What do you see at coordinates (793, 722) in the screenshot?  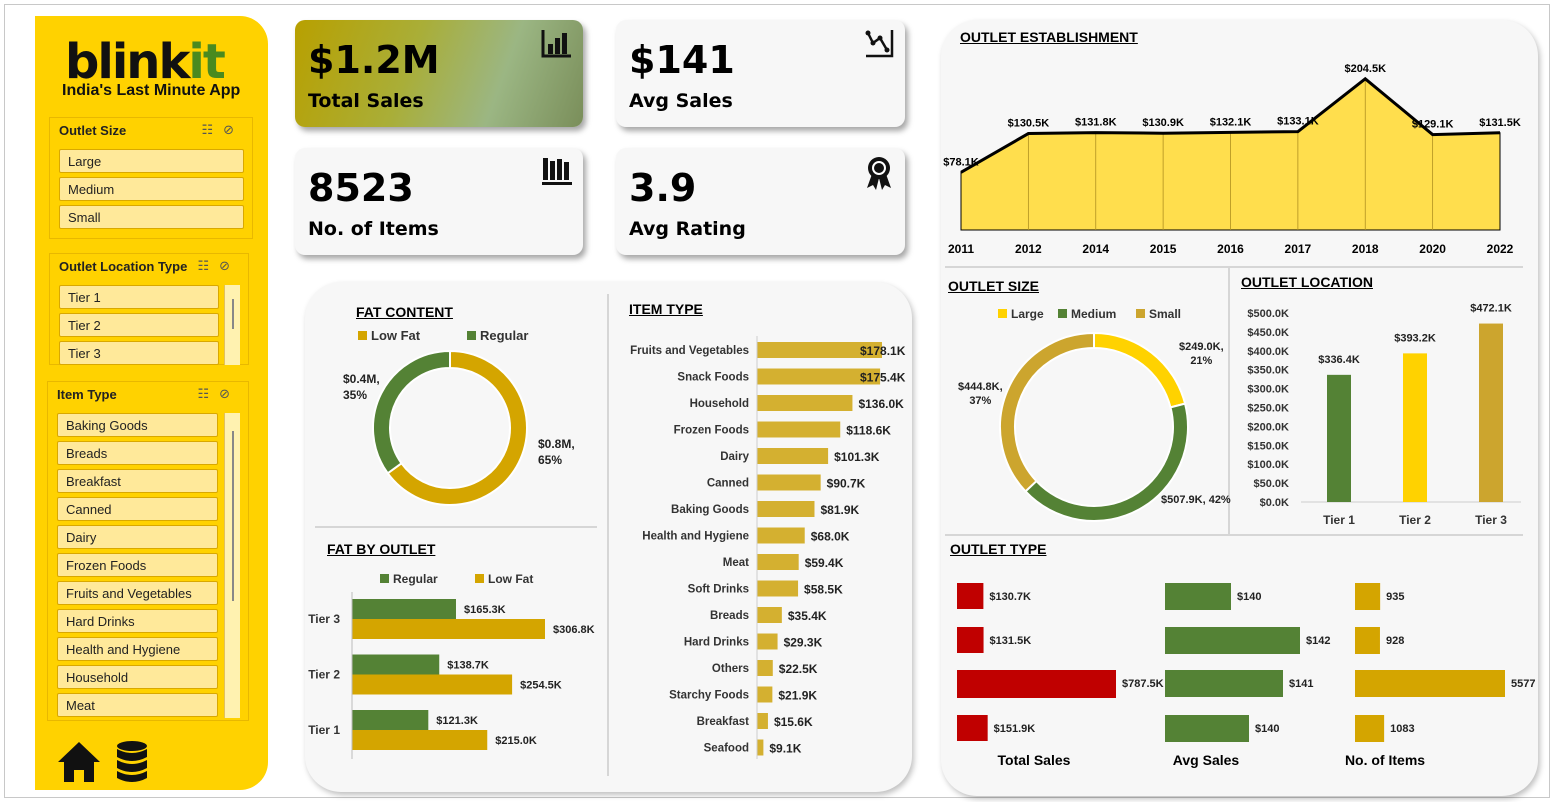 I see `data-label: $15.6K` at bounding box center [793, 722].